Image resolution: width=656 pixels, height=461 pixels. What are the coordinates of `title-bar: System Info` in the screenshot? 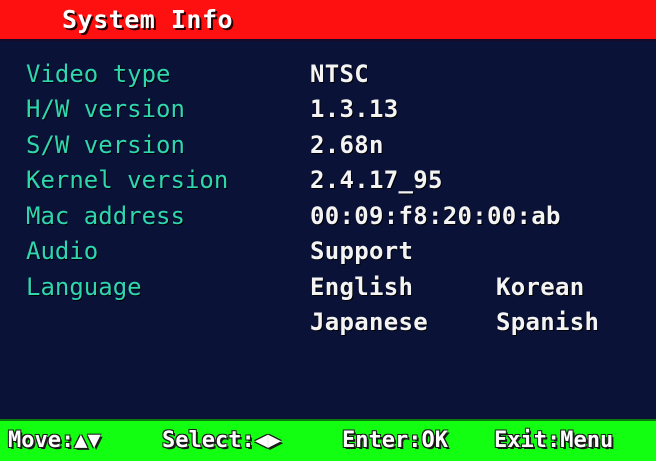 It's located at (328, 20).